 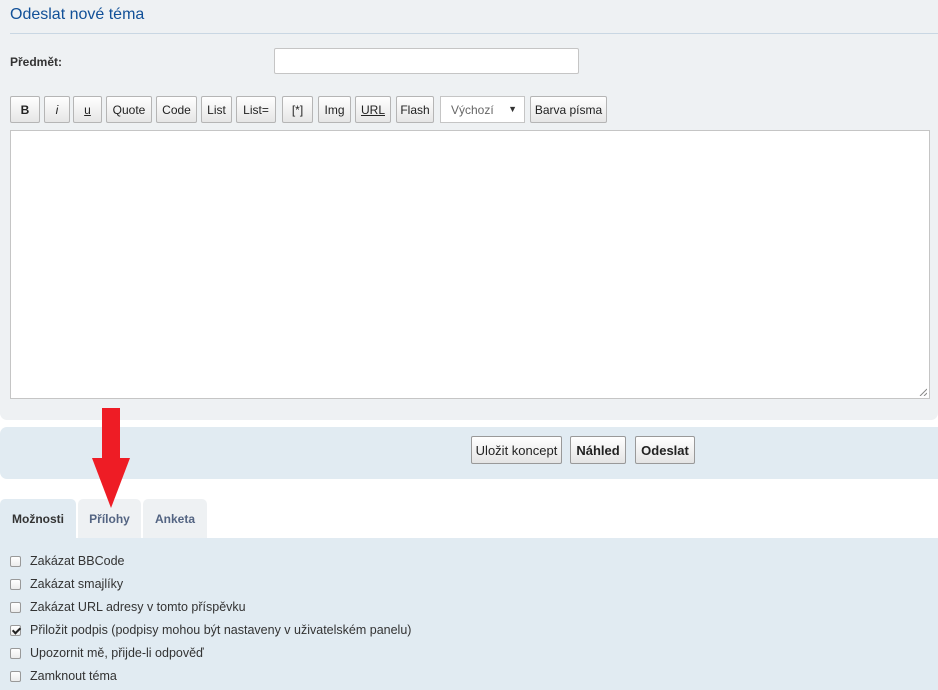 I want to click on font-color-button: Barva písma, so click(x=568, y=109).